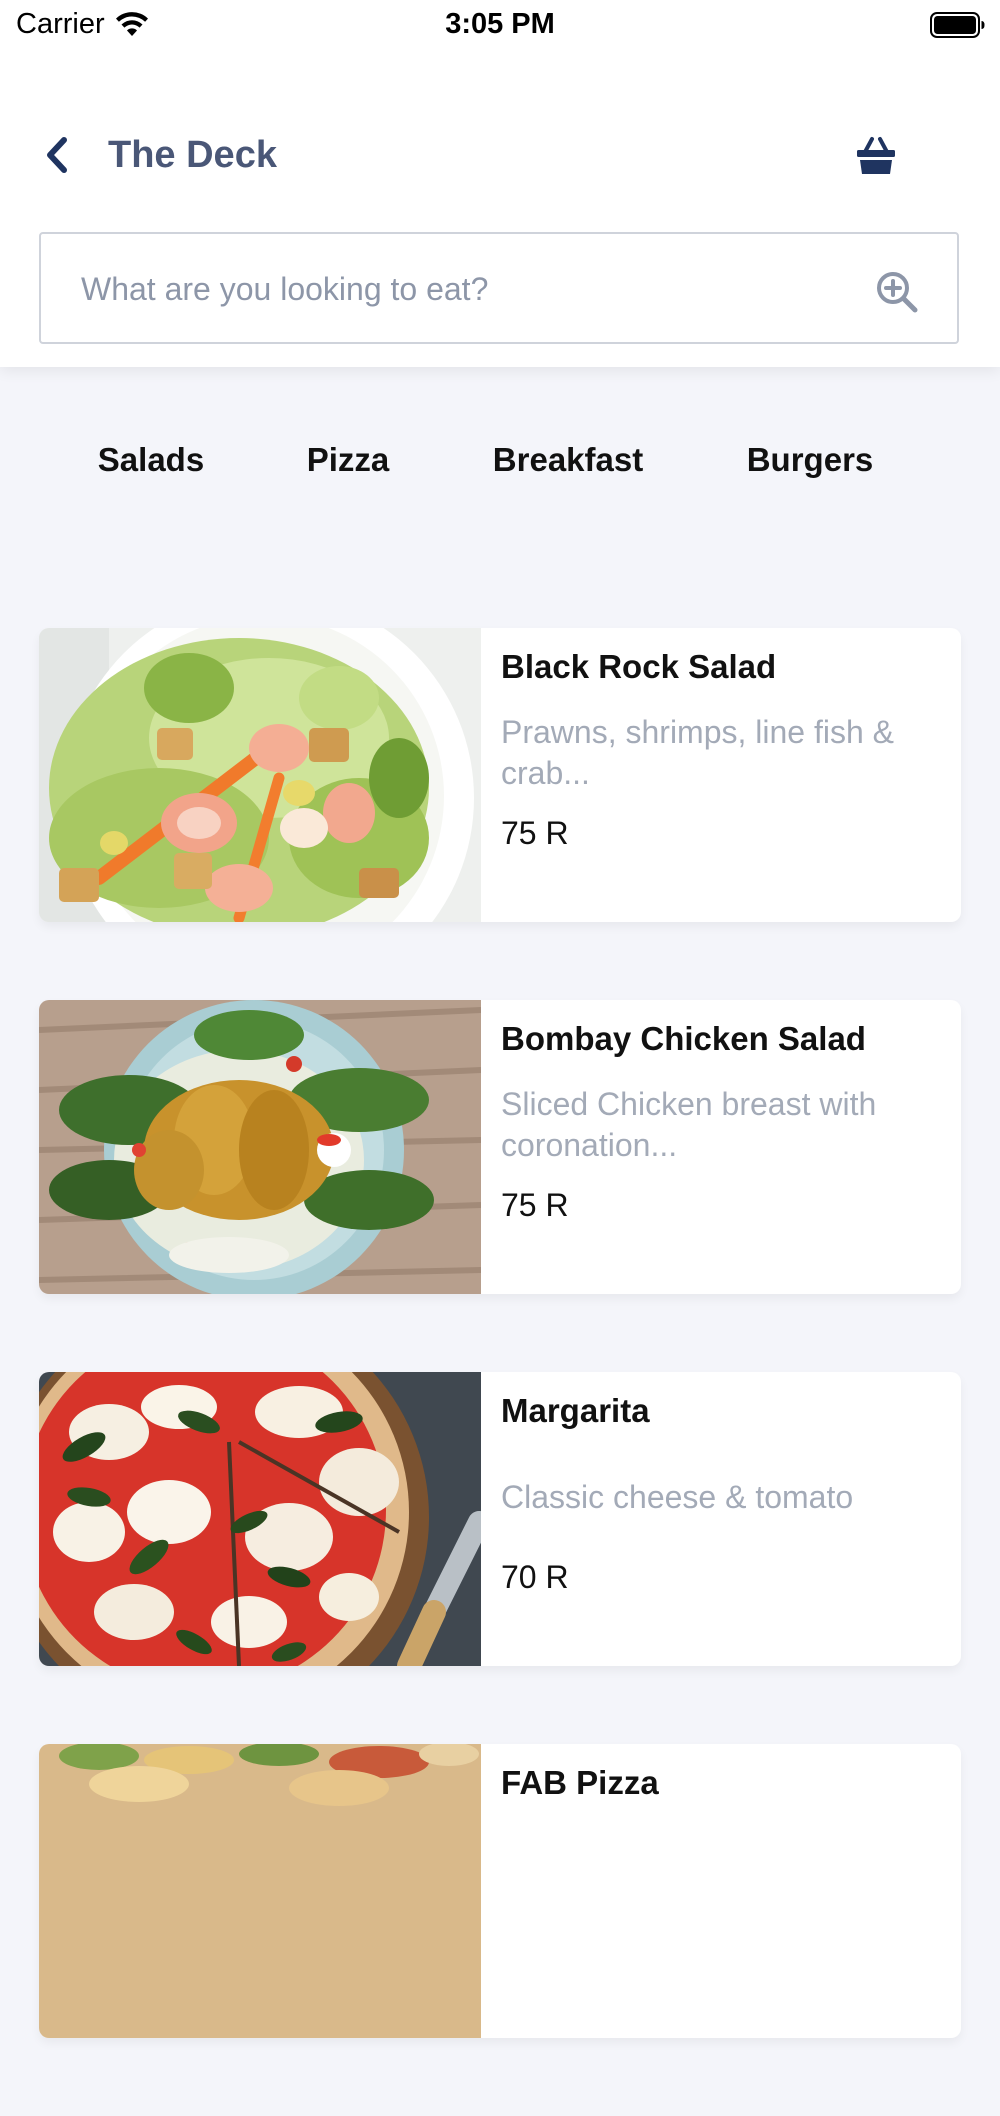  I want to click on menu-item-description, so click(721, 1869).